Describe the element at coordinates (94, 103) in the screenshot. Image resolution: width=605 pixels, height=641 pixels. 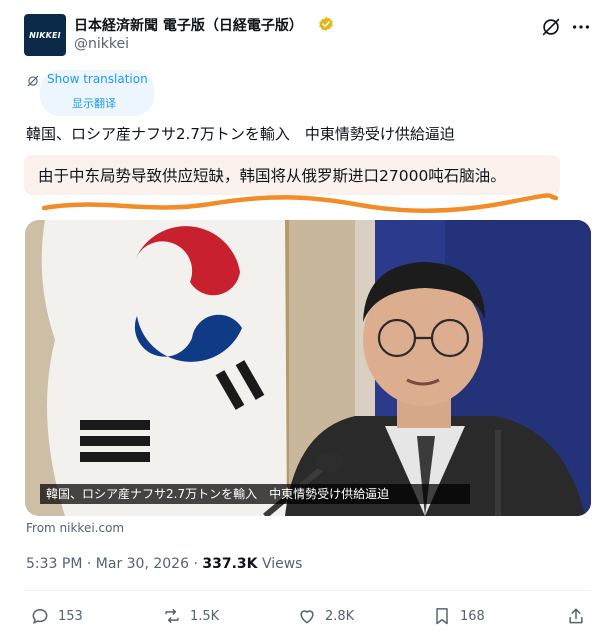
I see `show-translation-cn: 显示翻译` at that location.